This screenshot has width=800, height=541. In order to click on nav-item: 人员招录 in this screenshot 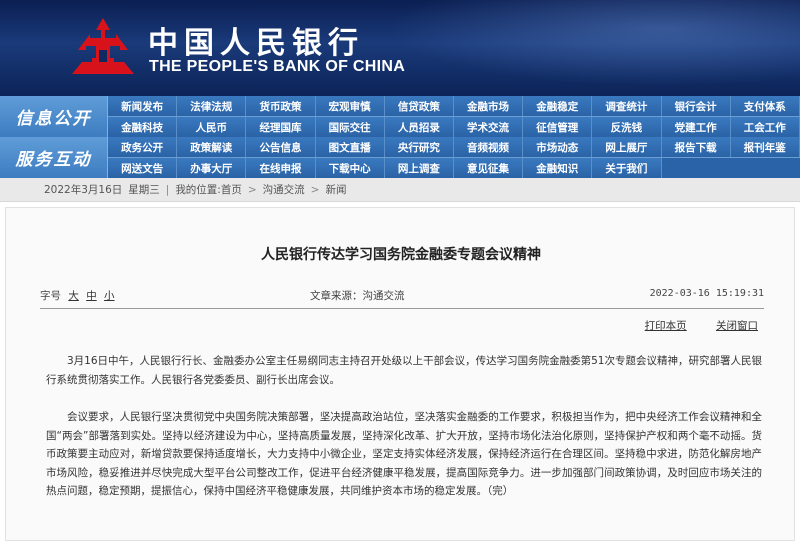, I will do `click(419, 127)`.